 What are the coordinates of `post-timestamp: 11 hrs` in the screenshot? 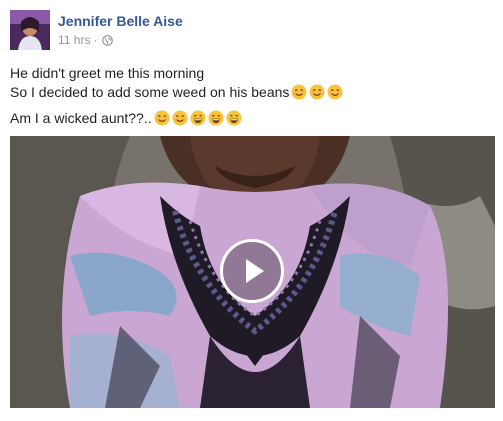 It's located at (74, 40).